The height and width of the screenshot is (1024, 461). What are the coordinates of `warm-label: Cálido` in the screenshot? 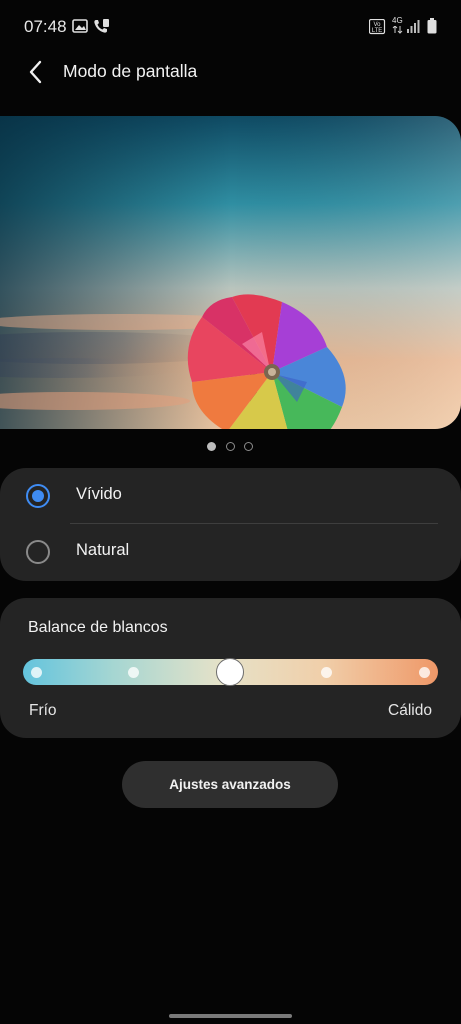 It's located at (410, 710).